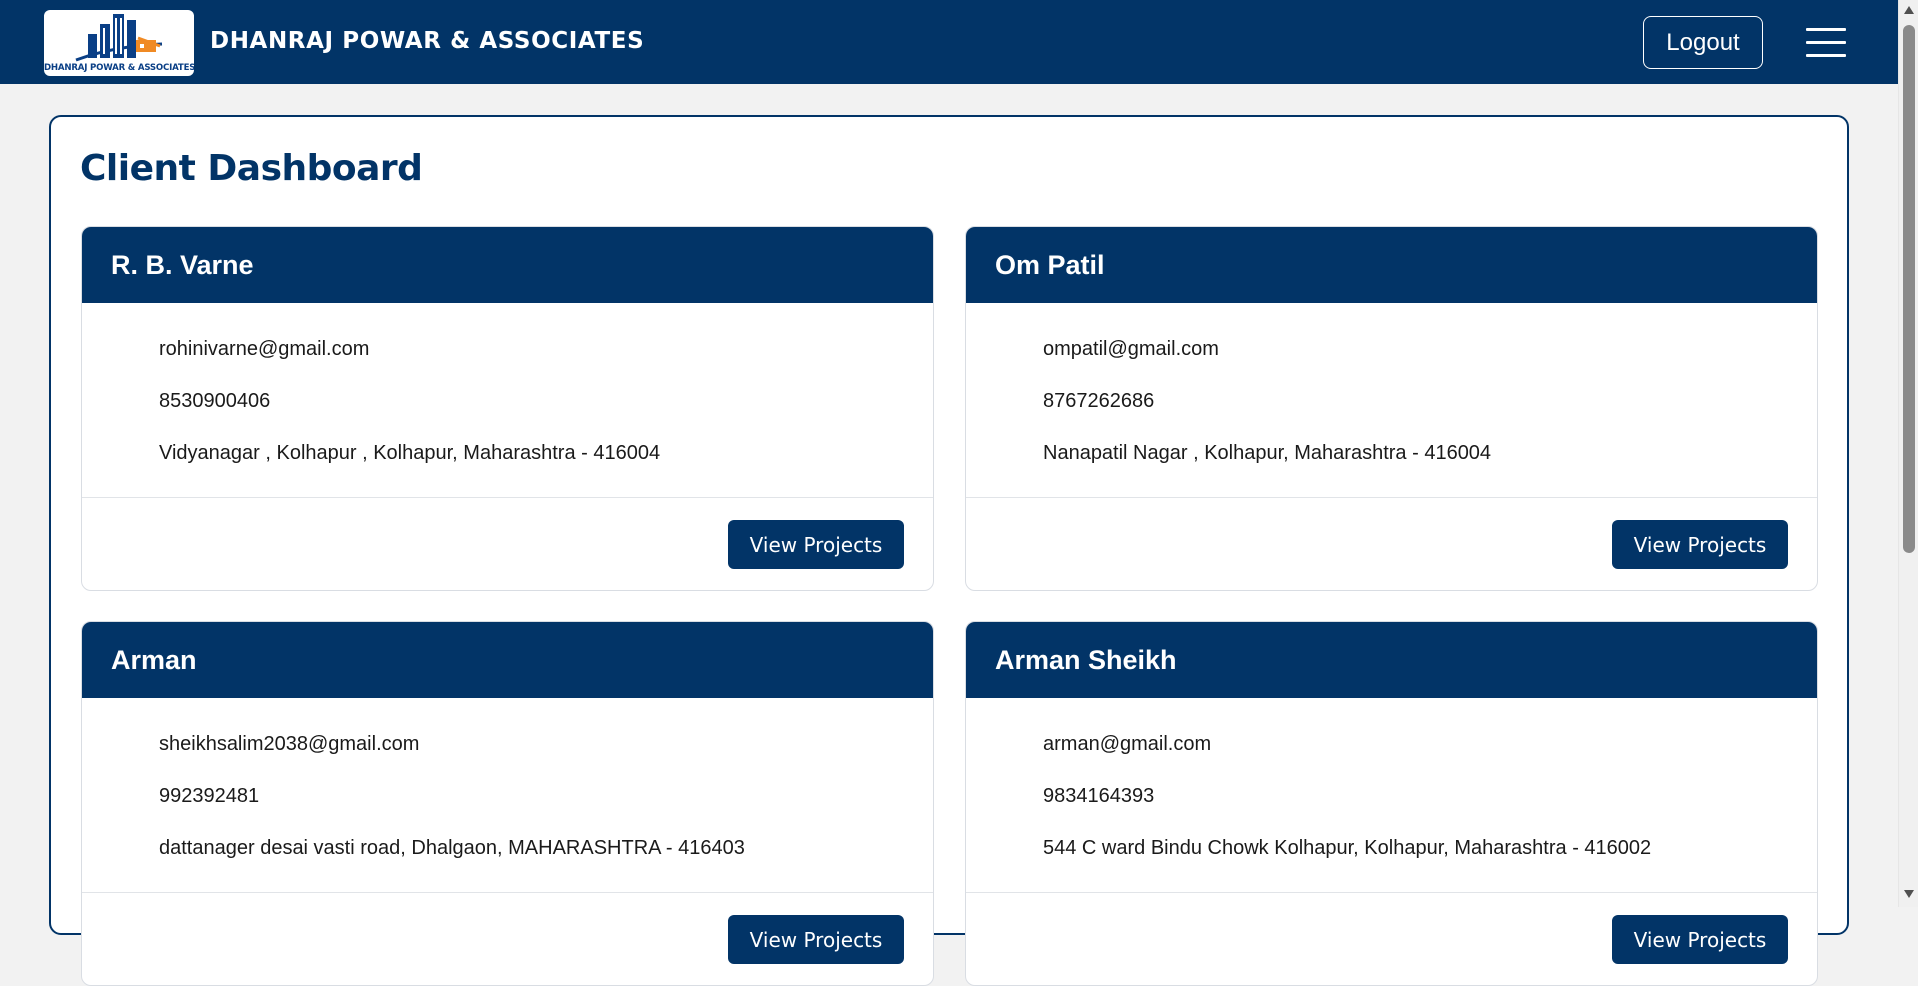 The width and height of the screenshot is (1918, 986). I want to click on client-phone: 8530900406, so click(215, 401).